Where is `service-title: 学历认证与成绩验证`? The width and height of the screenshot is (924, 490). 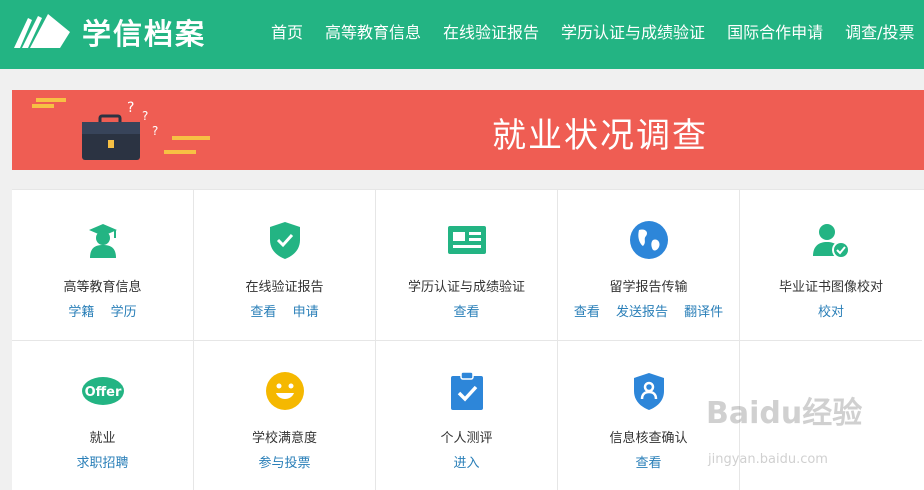 service-title: 学历认证与成绩验证 is located at coordinates (466, 287).